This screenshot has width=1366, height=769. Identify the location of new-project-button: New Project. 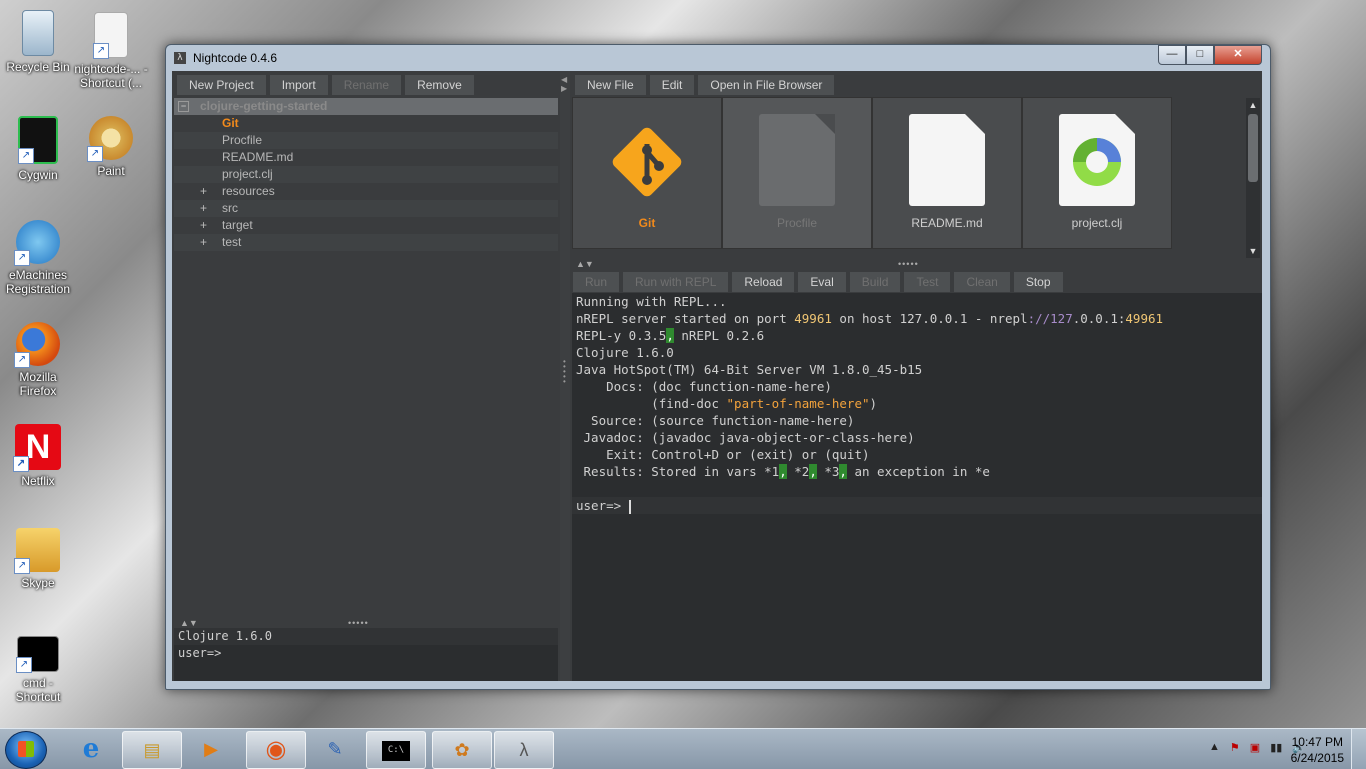
(221, 85).